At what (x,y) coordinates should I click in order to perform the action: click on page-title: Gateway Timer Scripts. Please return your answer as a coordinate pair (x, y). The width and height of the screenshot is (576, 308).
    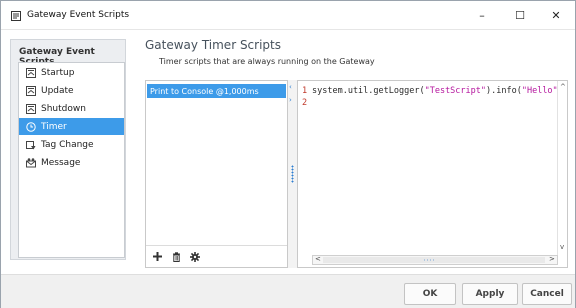
    Looking at the image, I should click on (213, 45).